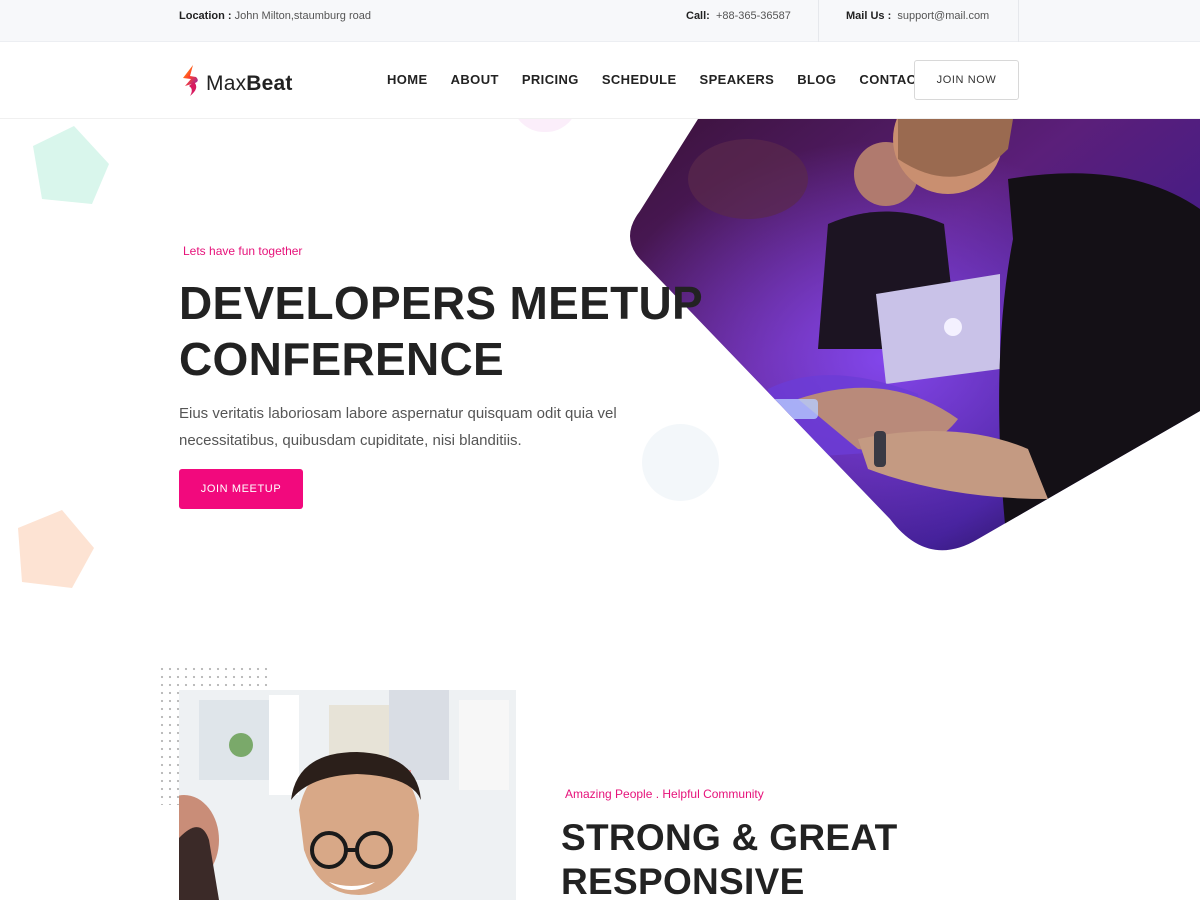 The height and width of the screenshot is (900, 1200). What do you see at coordinates (191, 83) in the screenshot?
I see `flame-logo-icon` at bounding box center [191, 83].